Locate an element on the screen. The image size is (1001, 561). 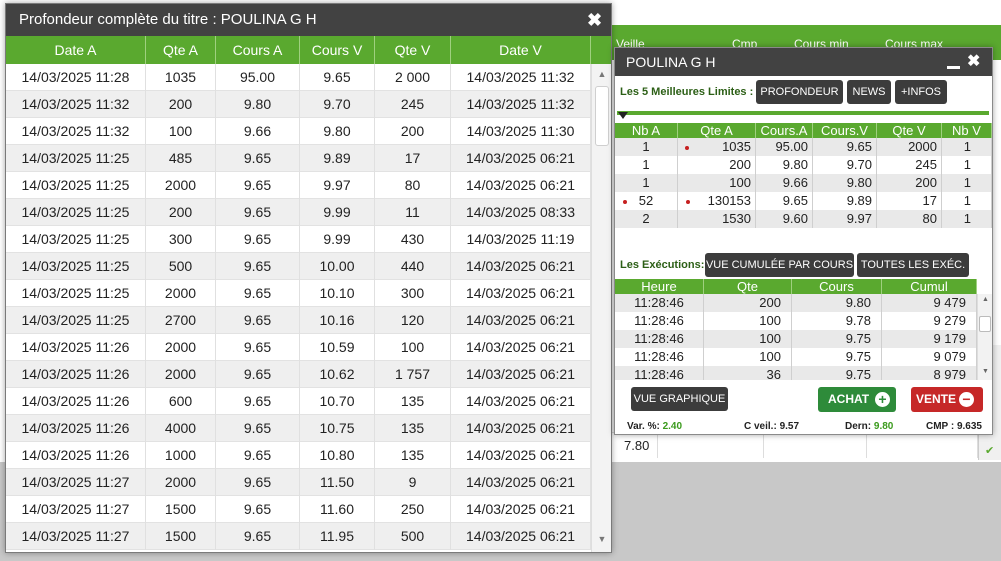
col-date-a: Date A is located at coordinates (76, 50).